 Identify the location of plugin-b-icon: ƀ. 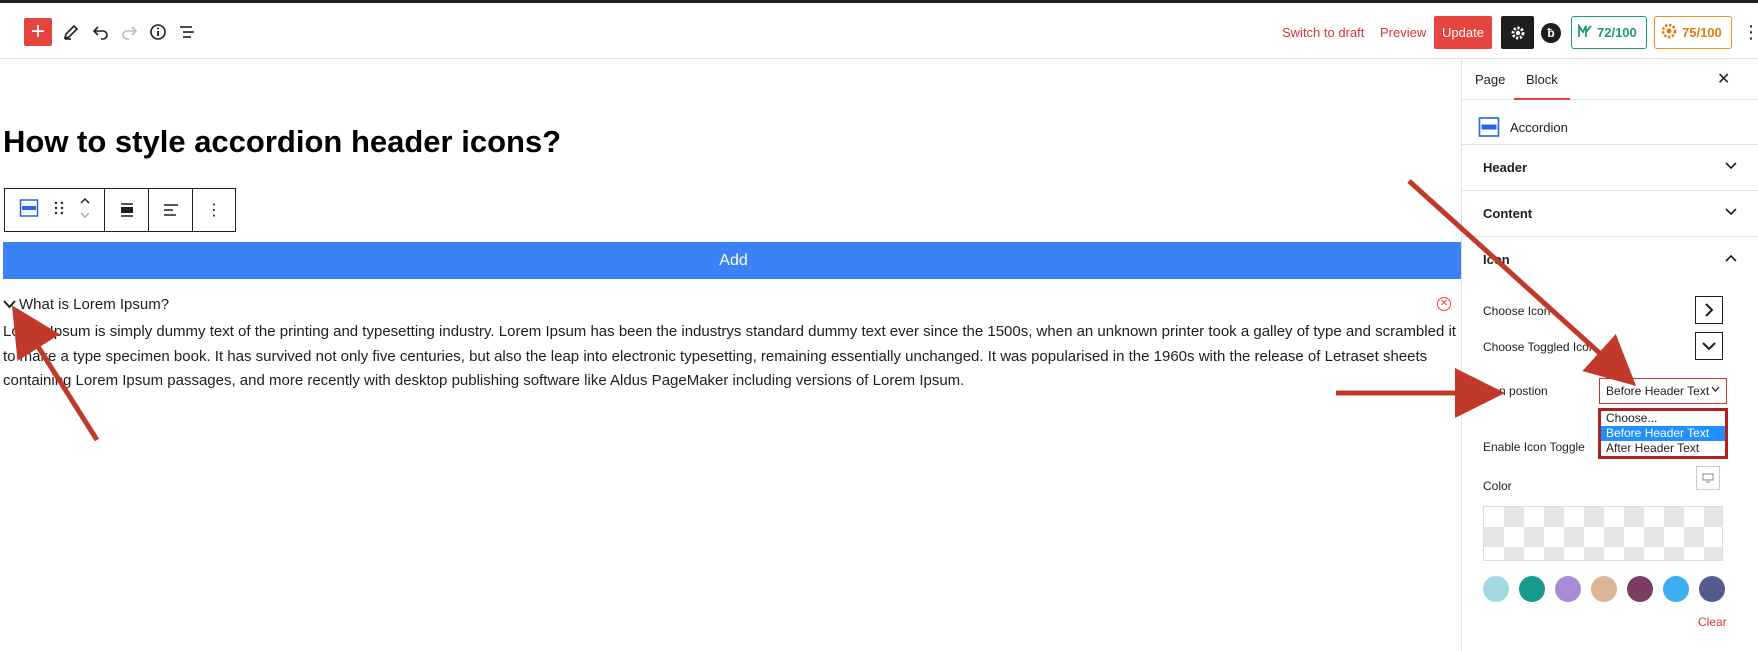
(1551, 33).